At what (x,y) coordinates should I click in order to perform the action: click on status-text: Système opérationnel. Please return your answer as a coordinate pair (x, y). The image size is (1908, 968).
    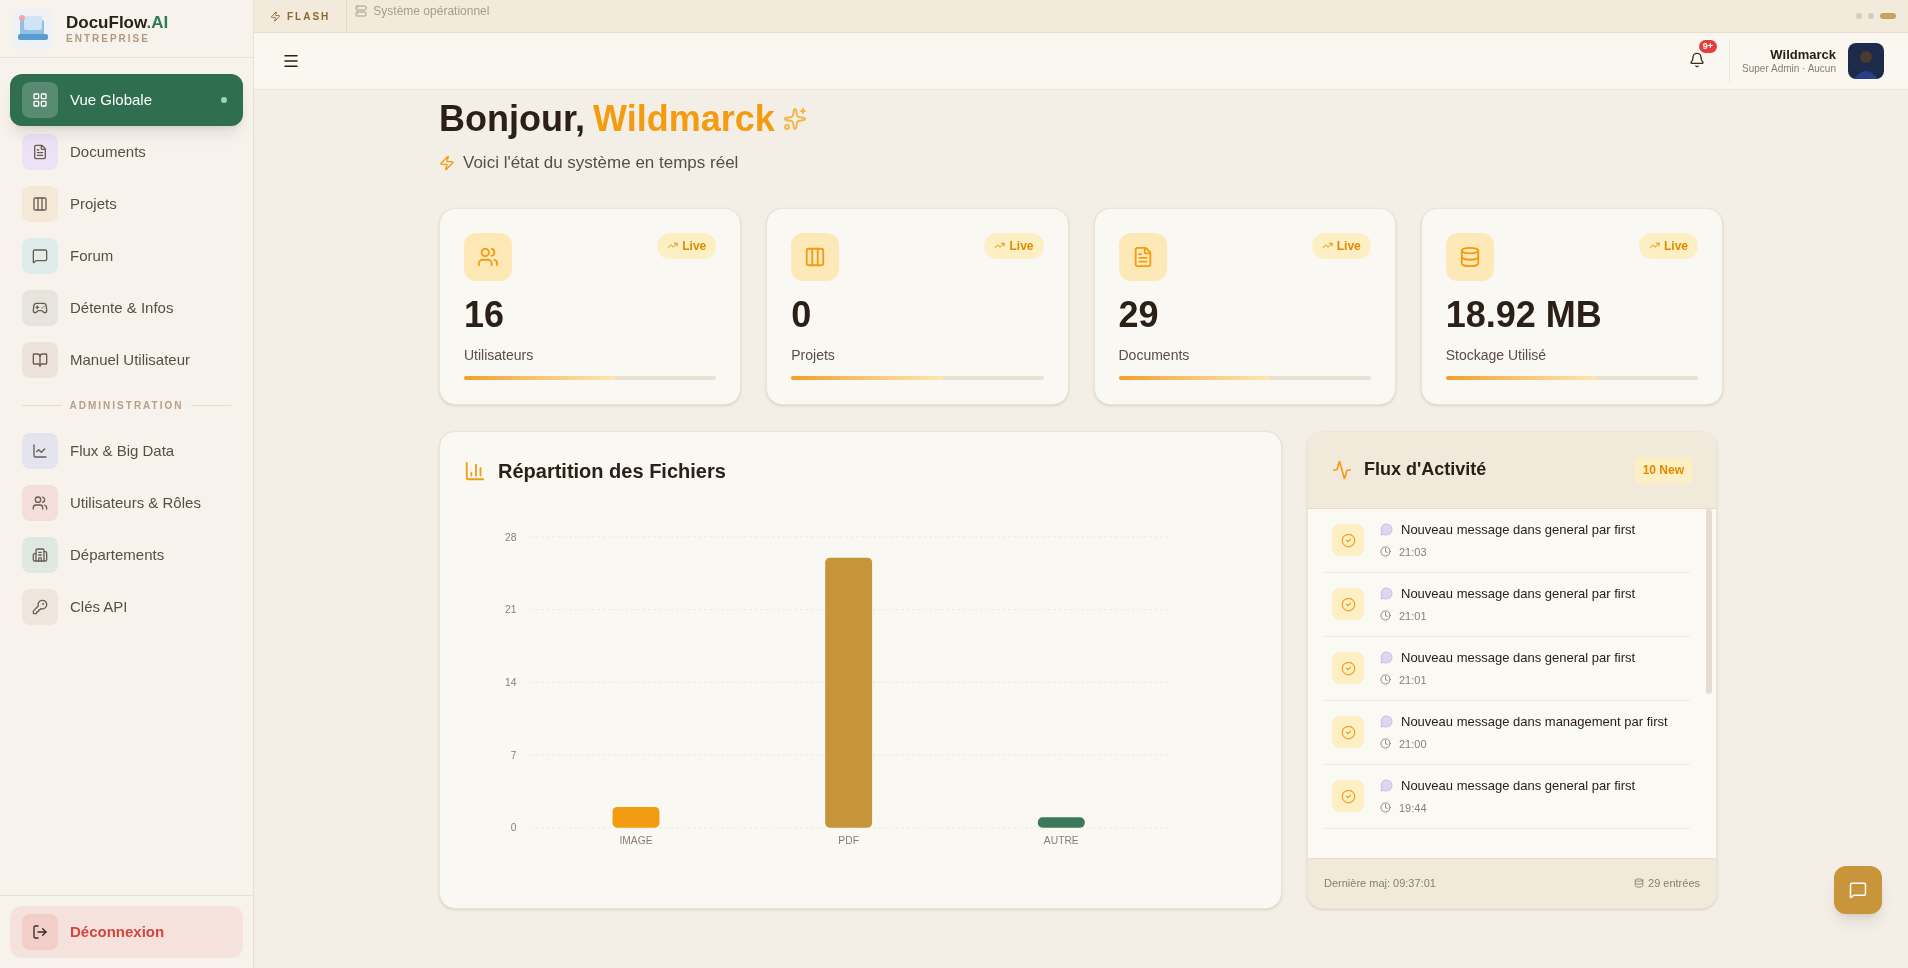
    Looking at the image, I should click on (431, 11).